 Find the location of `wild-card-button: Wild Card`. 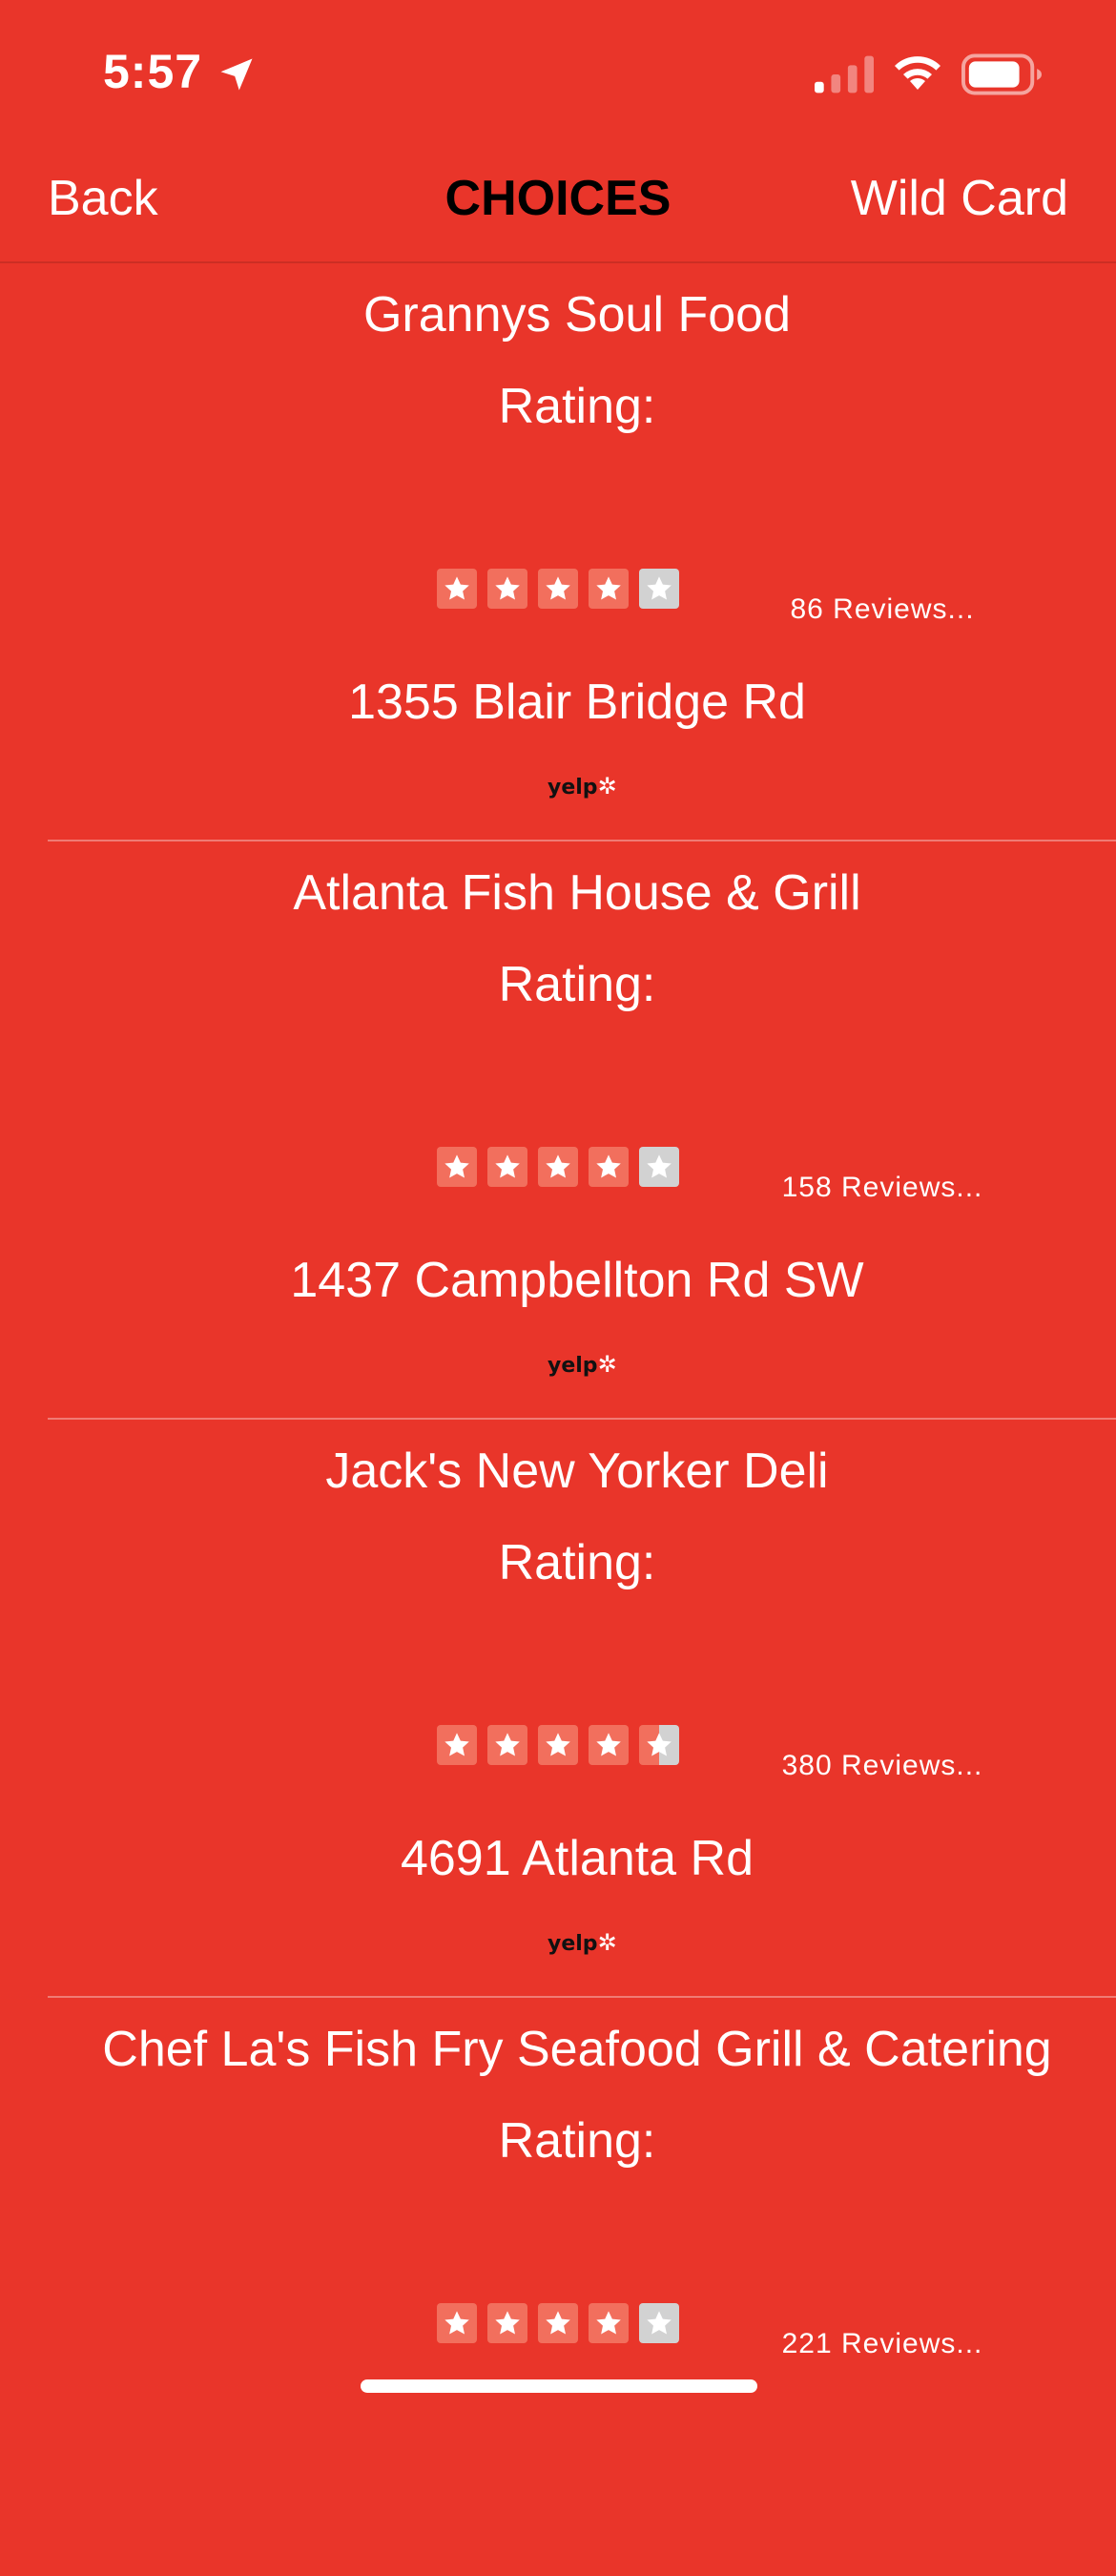

wild-card-button: Wild Card is located at coordinates (959, 198).